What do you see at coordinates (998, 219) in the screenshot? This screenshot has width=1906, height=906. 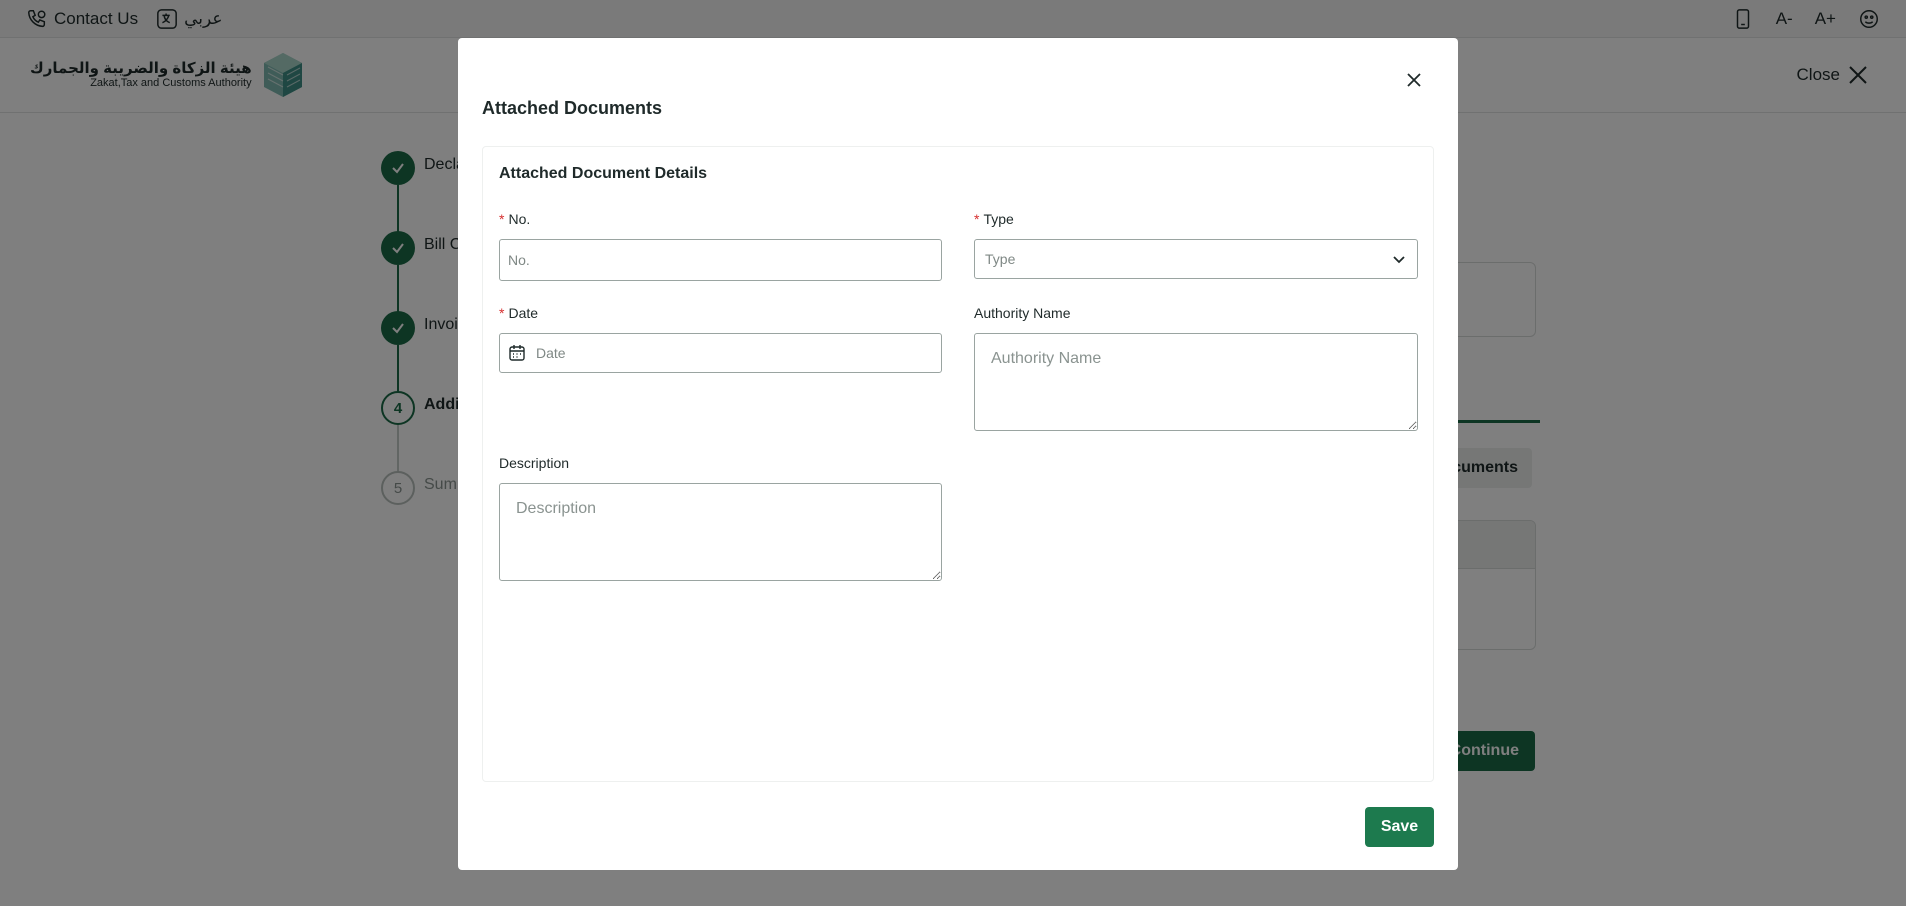 I see `type-label-text: Type` at bounding box center [998, 219].